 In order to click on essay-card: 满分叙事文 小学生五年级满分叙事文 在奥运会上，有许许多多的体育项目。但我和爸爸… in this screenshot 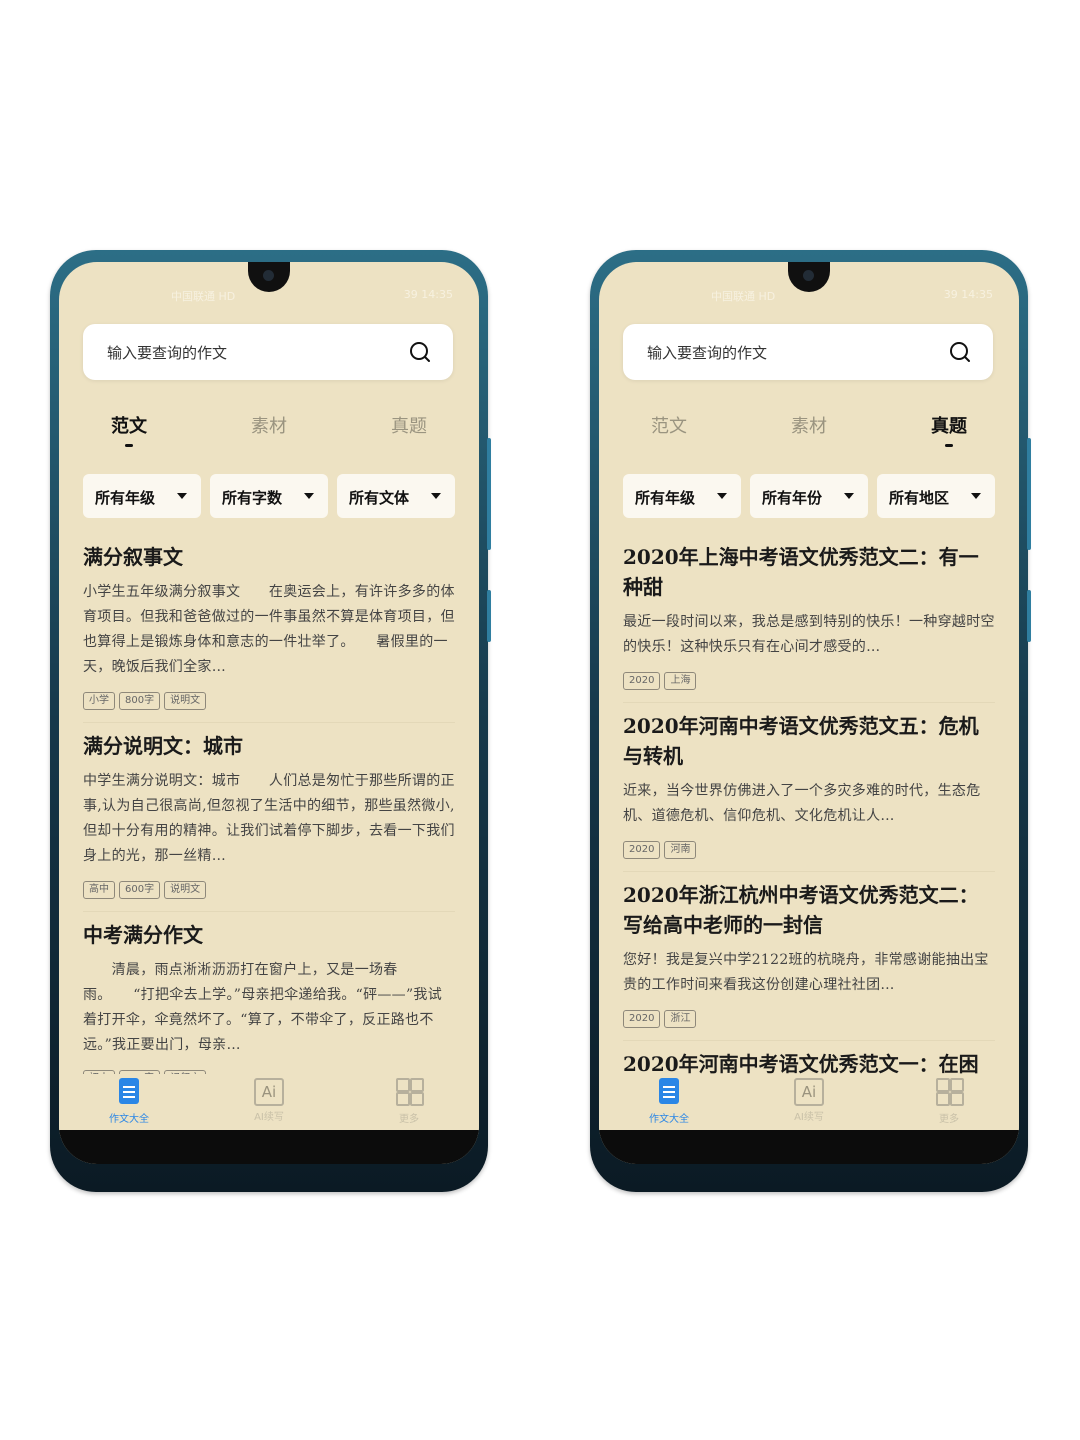, I will do `click(269, 628)`.